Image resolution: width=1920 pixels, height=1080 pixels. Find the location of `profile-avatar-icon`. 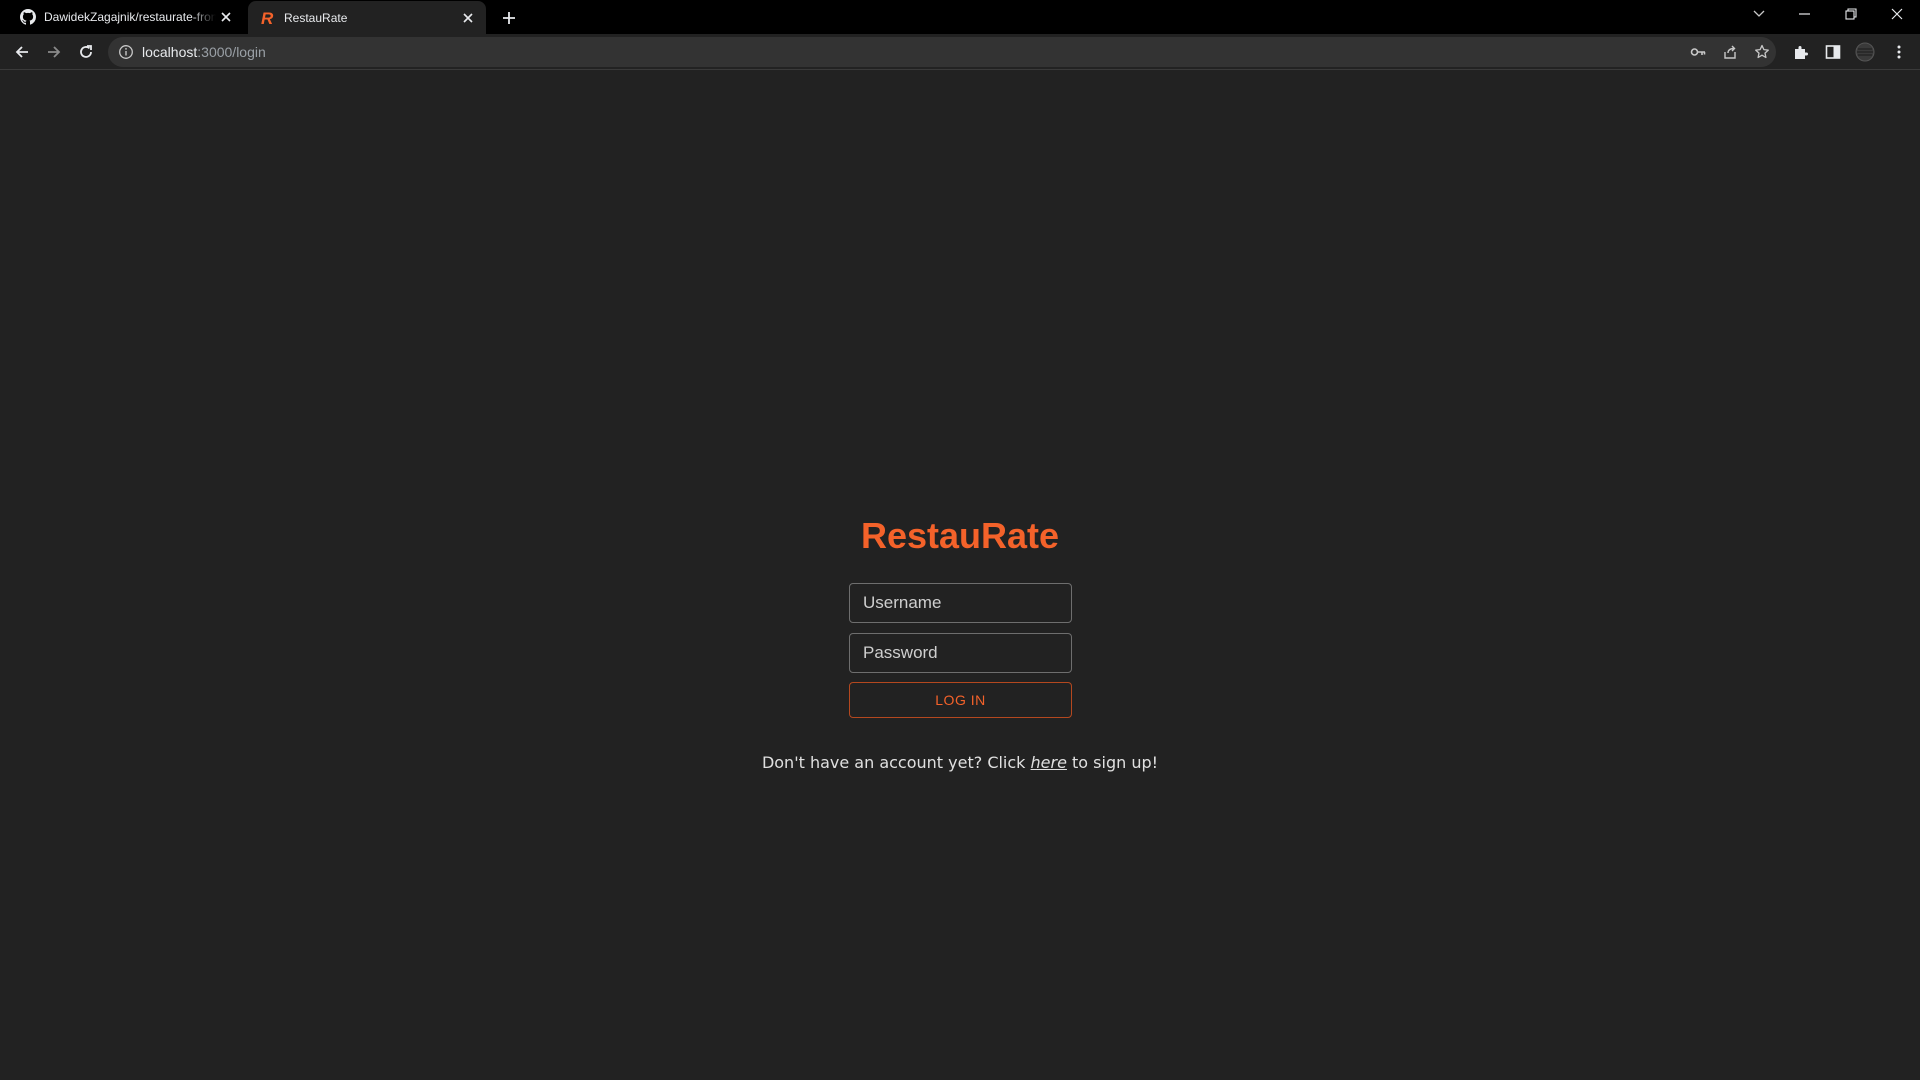

profile-avatar-icon is located at coordinates (1865, 52).